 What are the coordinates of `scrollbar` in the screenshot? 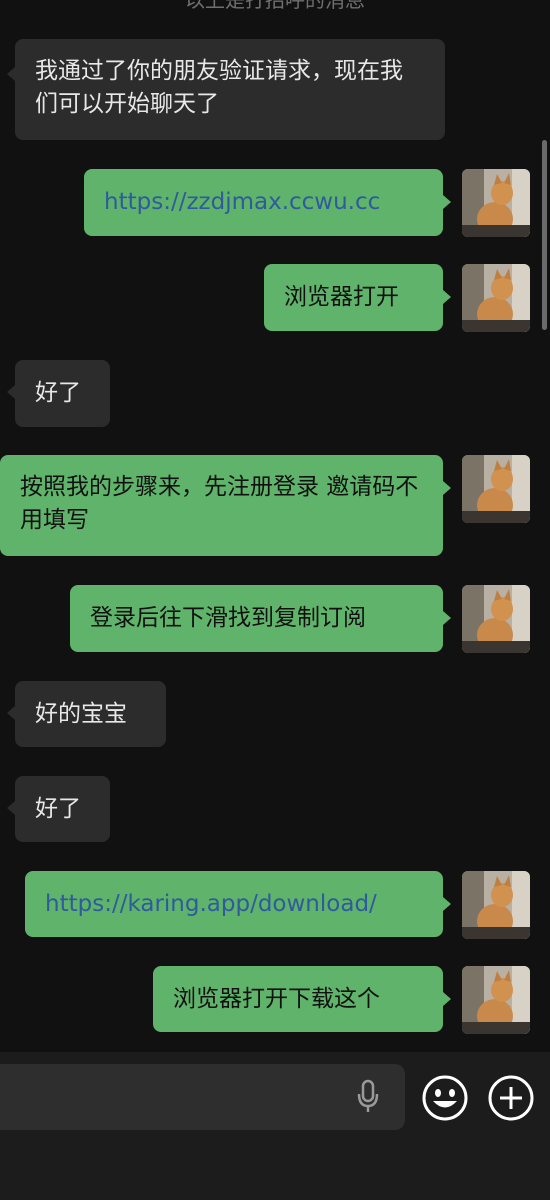 It's located at (544, 235).